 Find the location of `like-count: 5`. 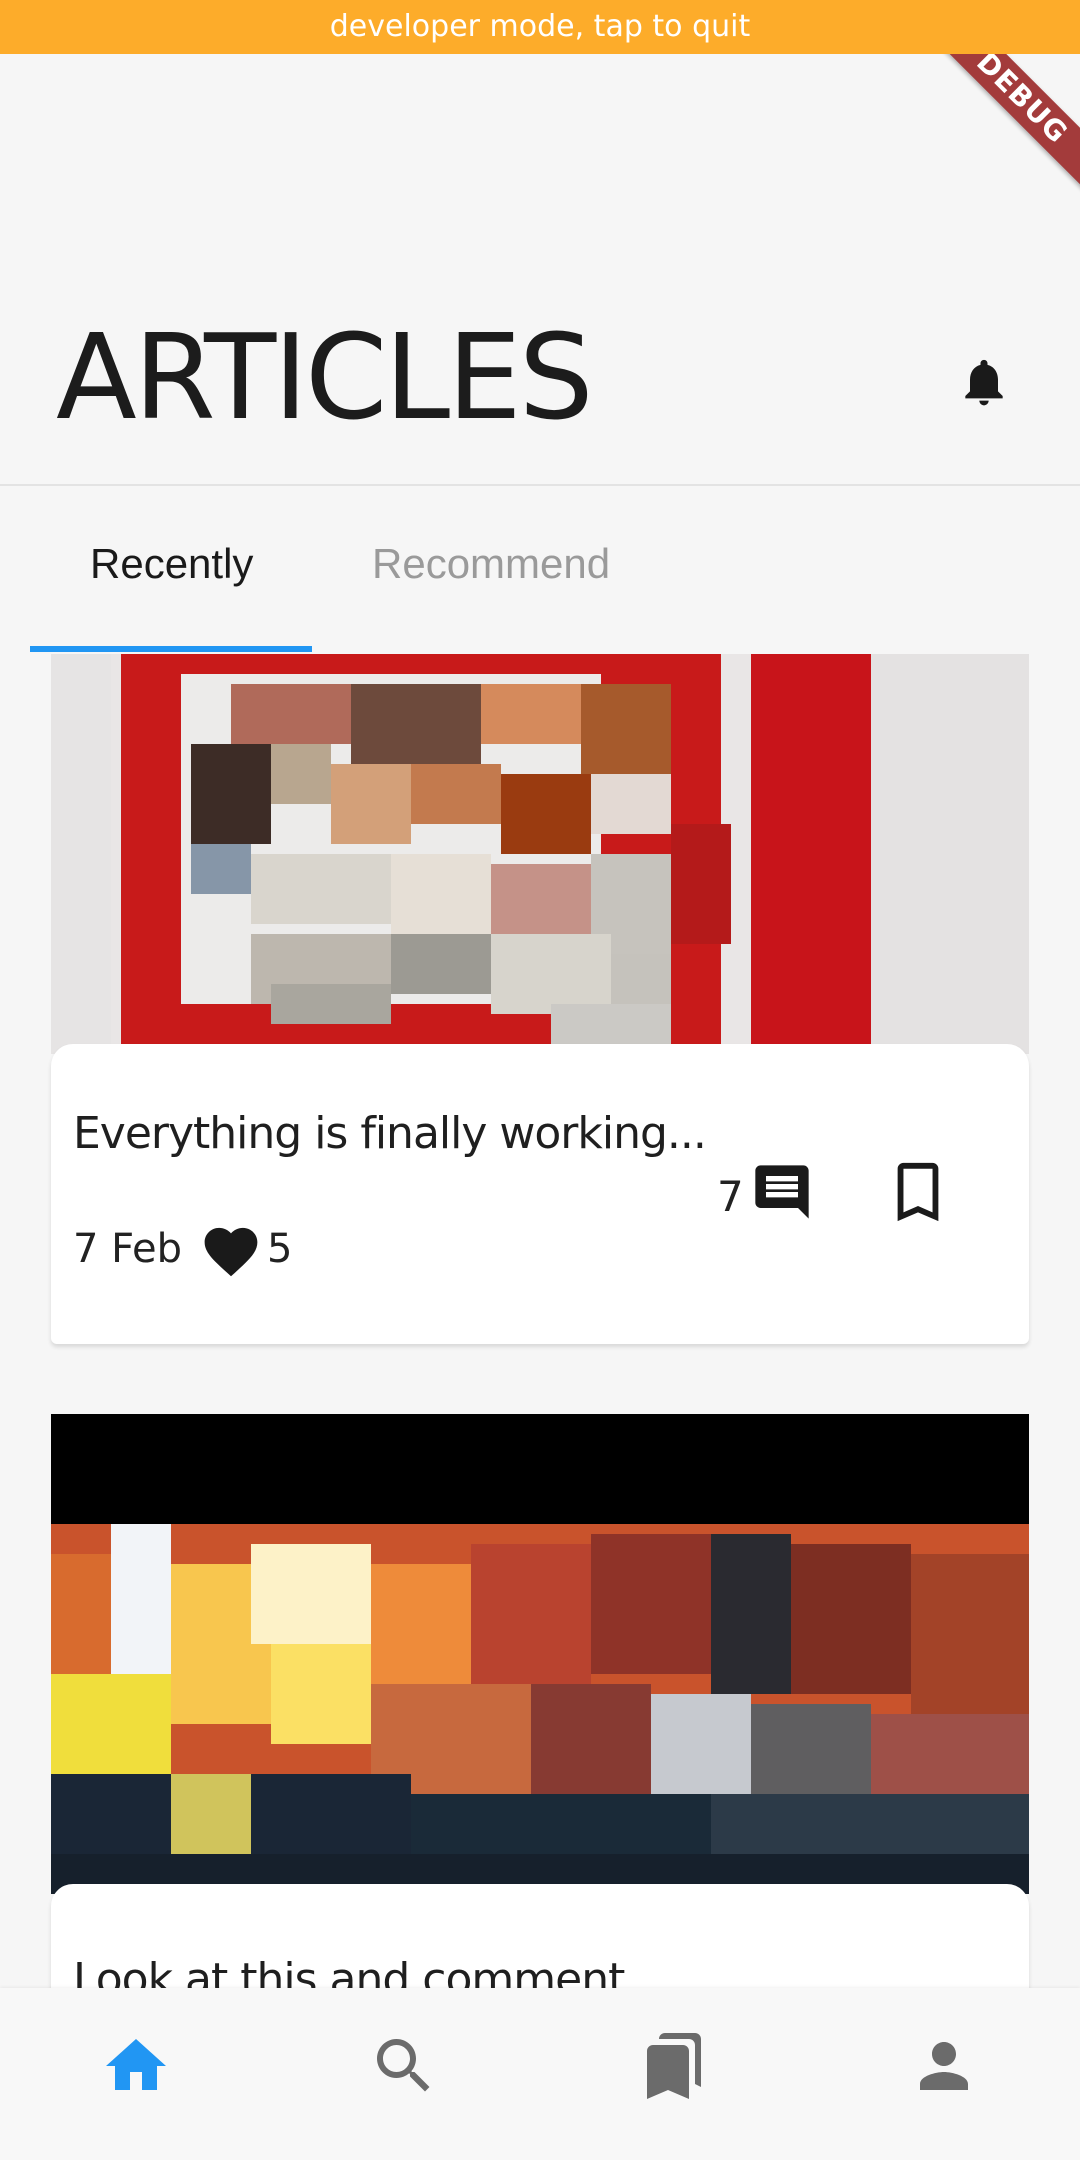

like-count: 5 is located at coordinates (280, 1249).